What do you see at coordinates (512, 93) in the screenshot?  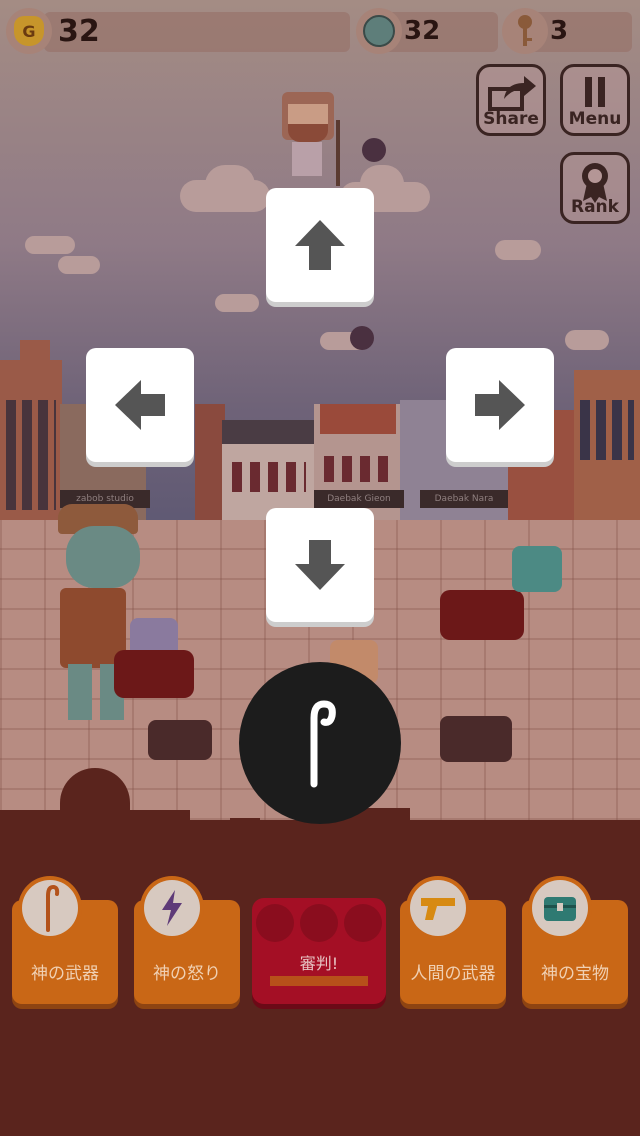 I see `share-arrow-icon` at bounding box center [512, 93].